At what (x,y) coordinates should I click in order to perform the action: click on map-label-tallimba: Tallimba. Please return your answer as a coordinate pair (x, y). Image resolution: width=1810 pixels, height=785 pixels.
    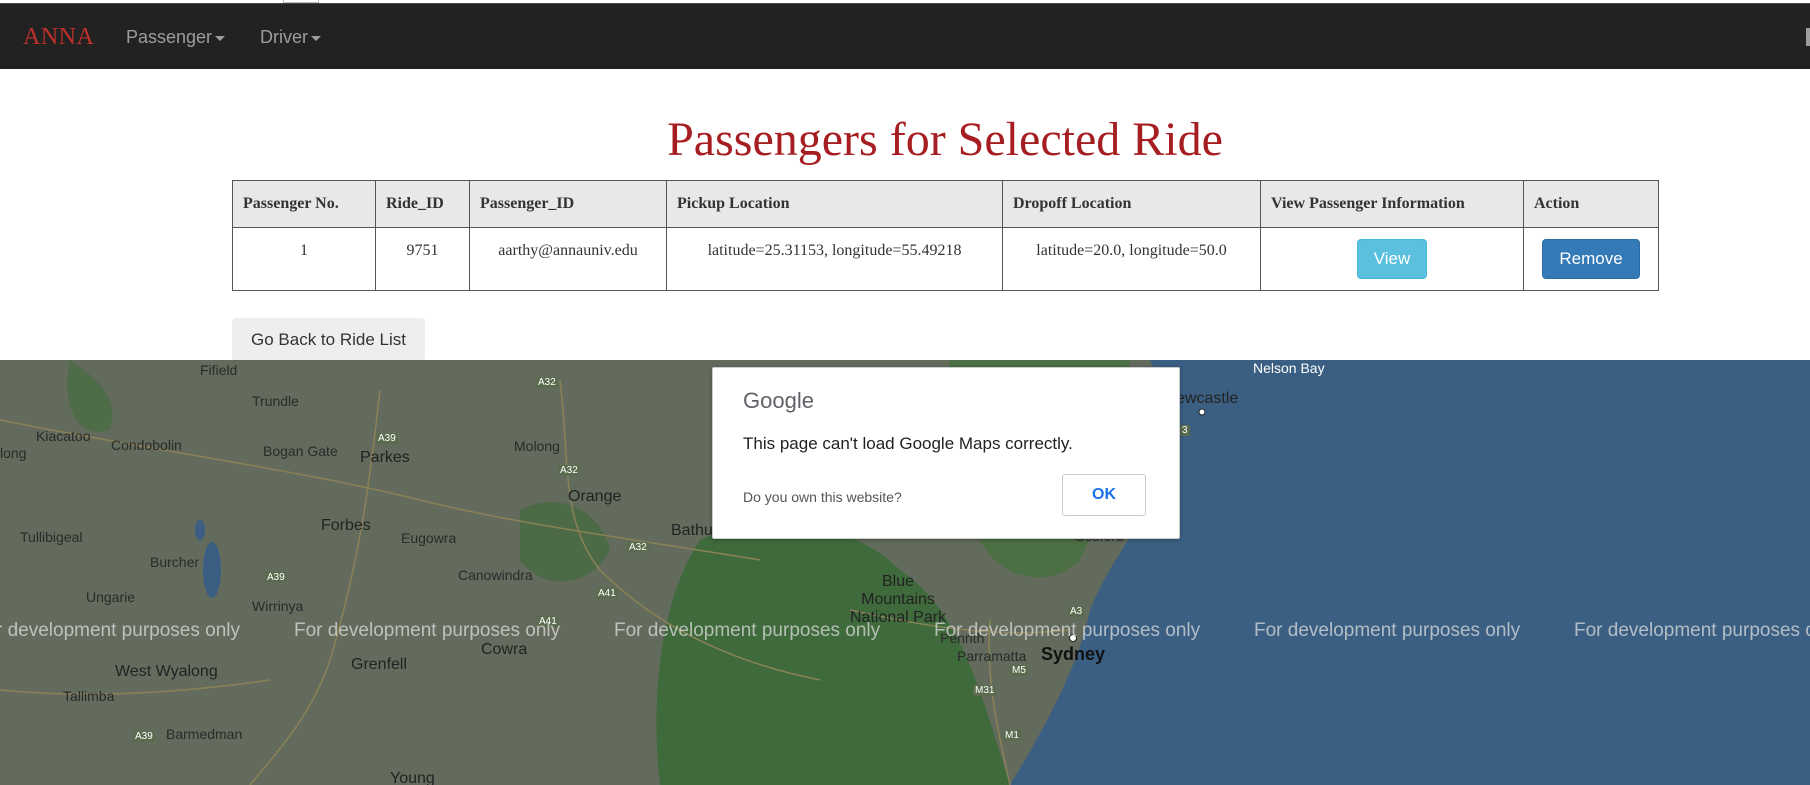
    Looking at the image, I should click on (89, 696).